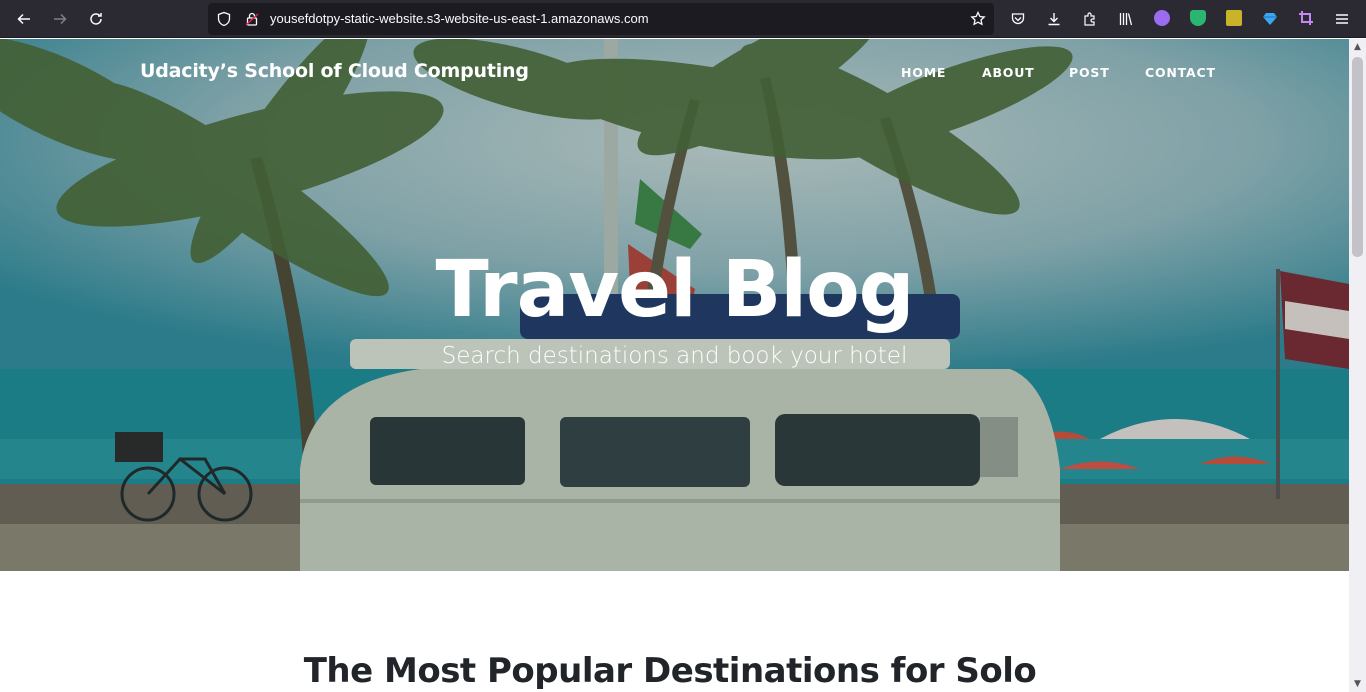 This screenshot has height=692, width=1366. Describe the element at coordinates (1008, 72) in the screenshot. I see `nav-link-about: ABOUT` at that location.